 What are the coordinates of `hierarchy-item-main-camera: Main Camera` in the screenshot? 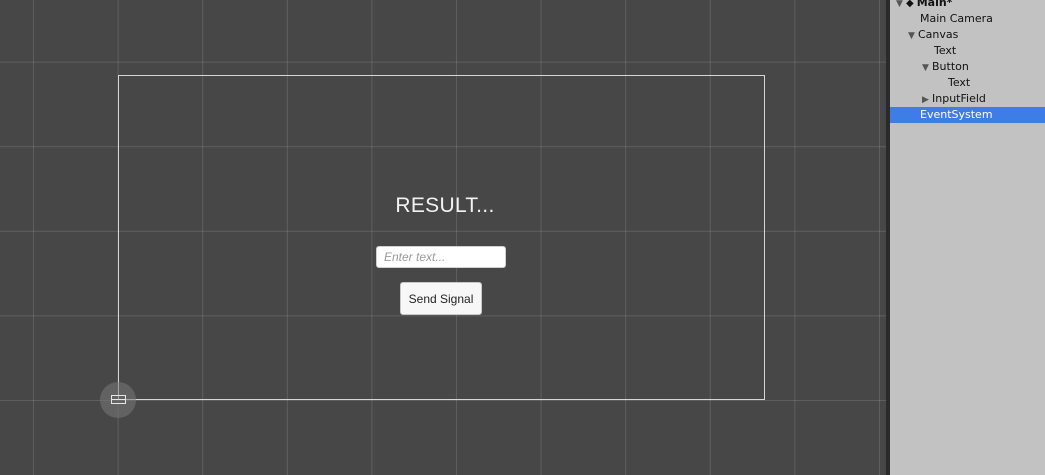 It's located at (967, 19).